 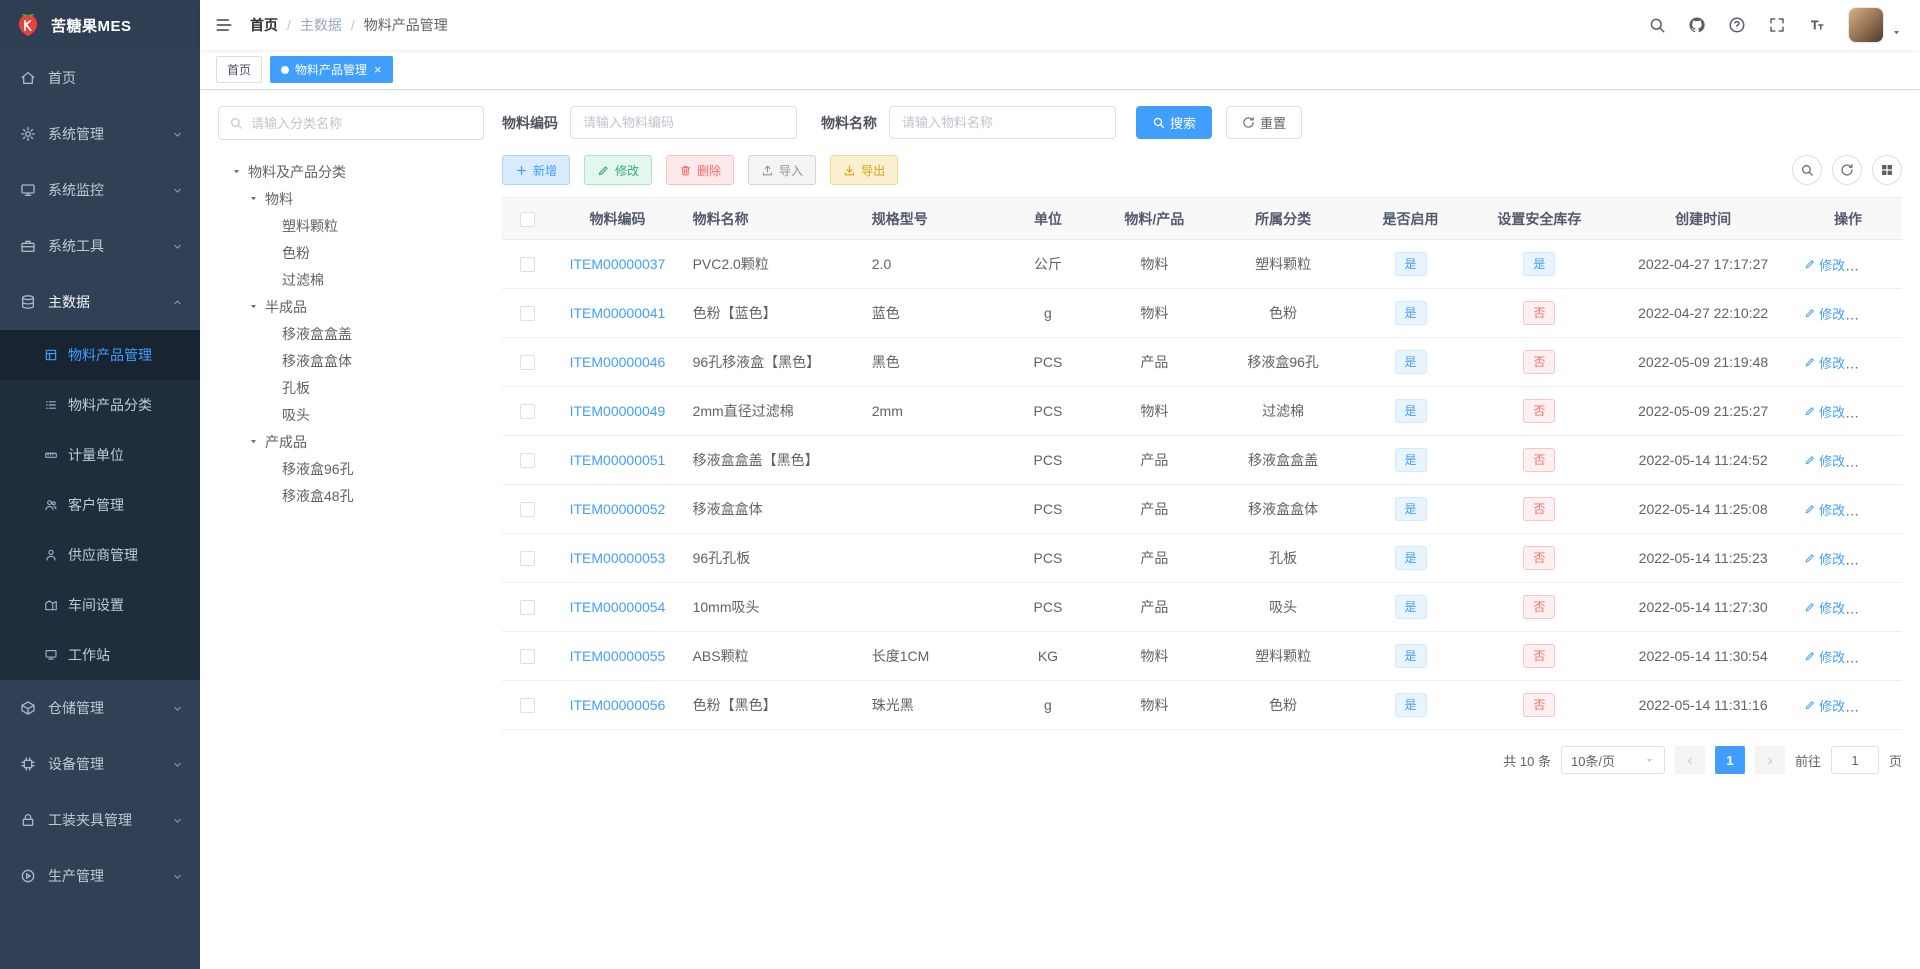 What do you see at coordinates (1657, 25) in the screenshot?
I see `search-icon` at bounding box center [1657, 25].